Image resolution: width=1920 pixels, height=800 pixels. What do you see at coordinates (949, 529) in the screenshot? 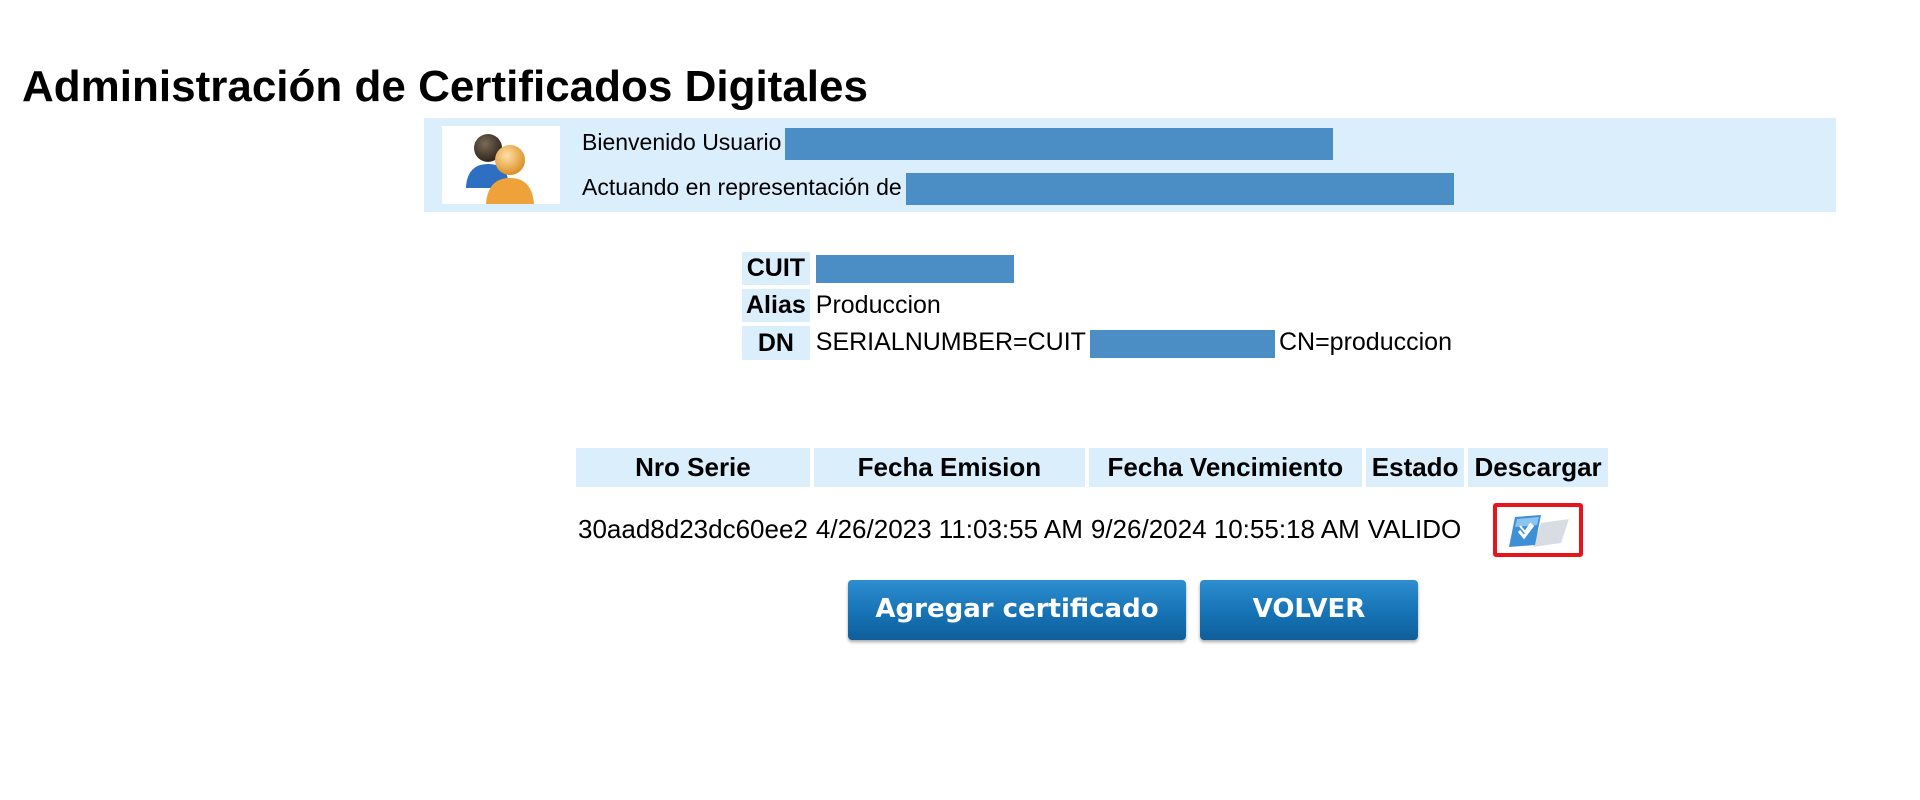
I see `cell-issued: 4/26/2023 11:03:55 AM` at bounding box center [949, 529].